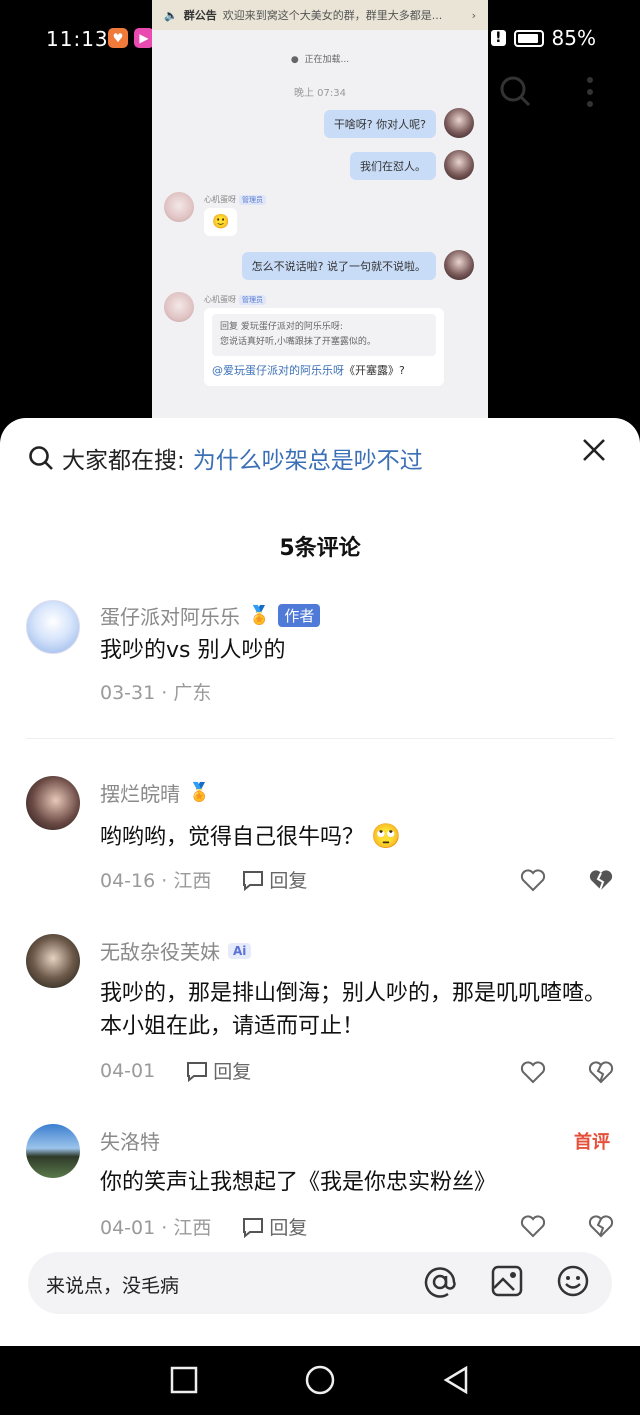  I want to click on quoted-message: 回复 爱玩蛋仔派对的阿乐乐呀: 您说话真好听,小嘴跟抹了开塞露似的。, so click(324, 335).